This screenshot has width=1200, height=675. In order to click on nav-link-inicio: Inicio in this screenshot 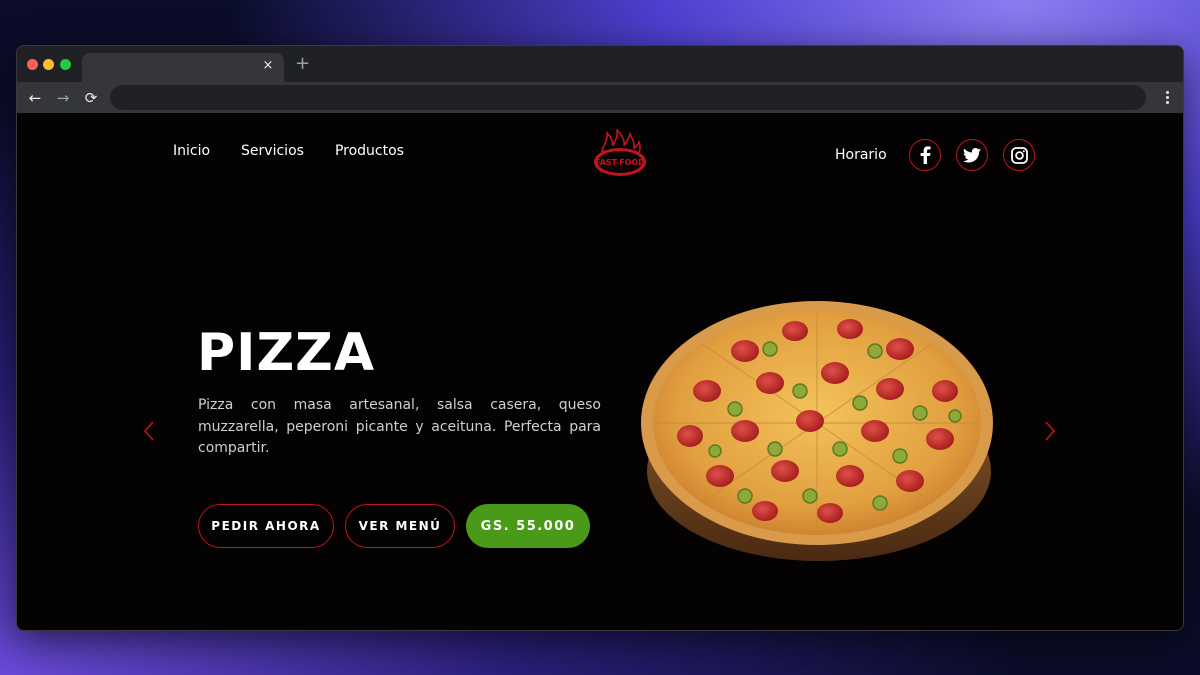, I will do `click(191, 151)`.